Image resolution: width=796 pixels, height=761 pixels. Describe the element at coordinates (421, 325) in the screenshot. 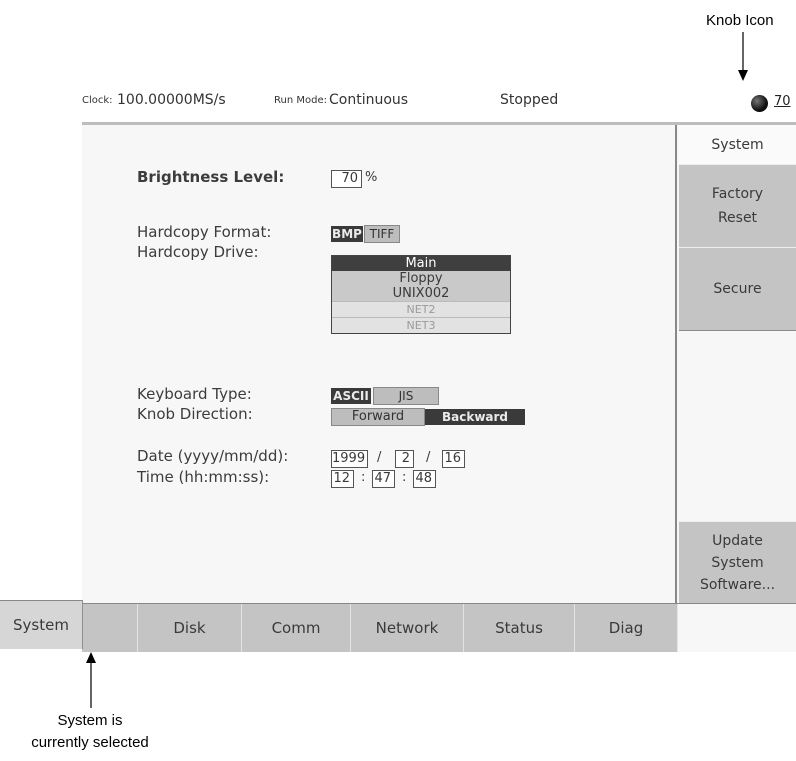

I see `drive-option-net3: NET3` at that location.